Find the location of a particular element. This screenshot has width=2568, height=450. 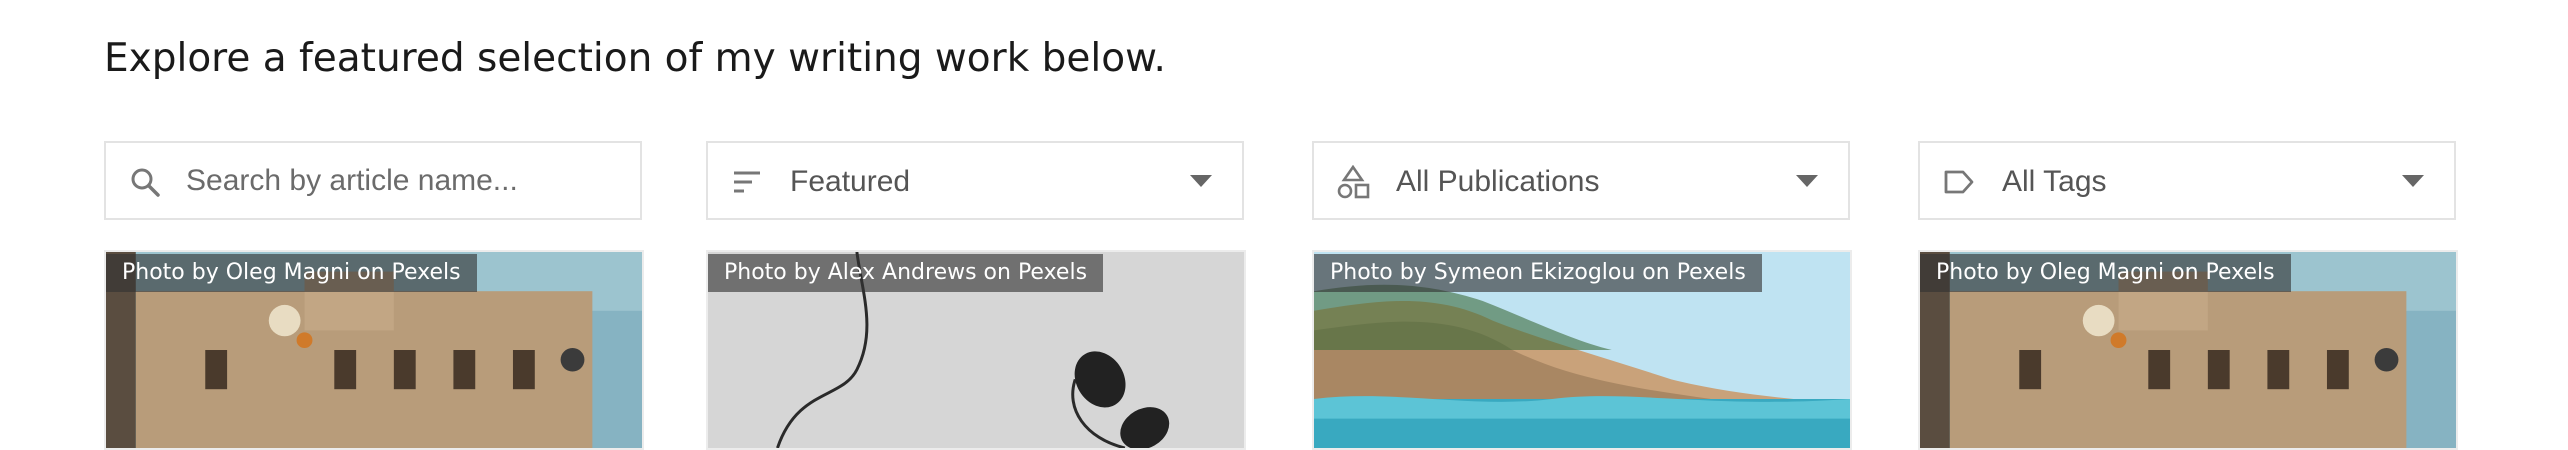

article-card: Photo by Symeon Ekizoglou on Pexels is located at coordinates (1582, 350).